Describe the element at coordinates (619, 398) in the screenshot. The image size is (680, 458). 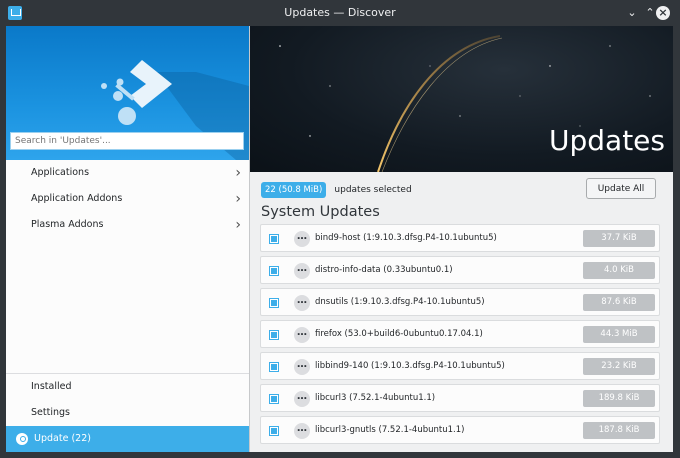
I see `package-size: 189.8 KiB` at that location.